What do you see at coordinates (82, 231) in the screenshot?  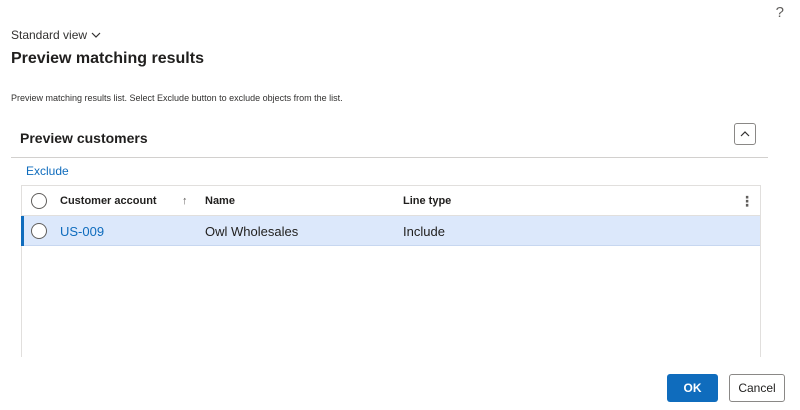 I see `cell-customer-account: US-009` at bounding box center [82, 231].